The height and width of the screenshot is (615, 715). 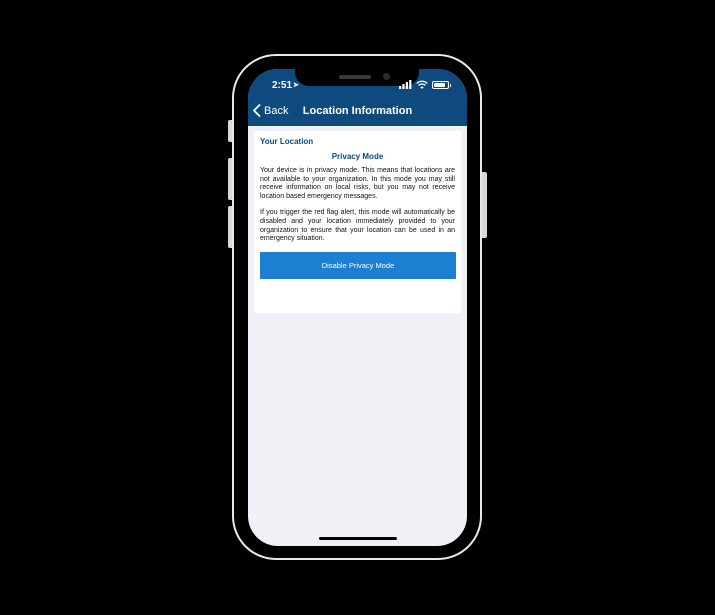 I want to click on location-arrow-icon: ➤, so click(x=296, y=85).